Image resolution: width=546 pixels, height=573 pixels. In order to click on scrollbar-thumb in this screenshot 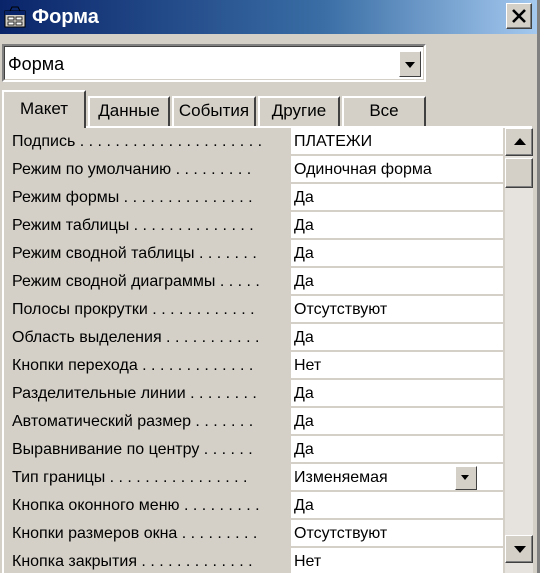, I will do `click(519, 173)`.